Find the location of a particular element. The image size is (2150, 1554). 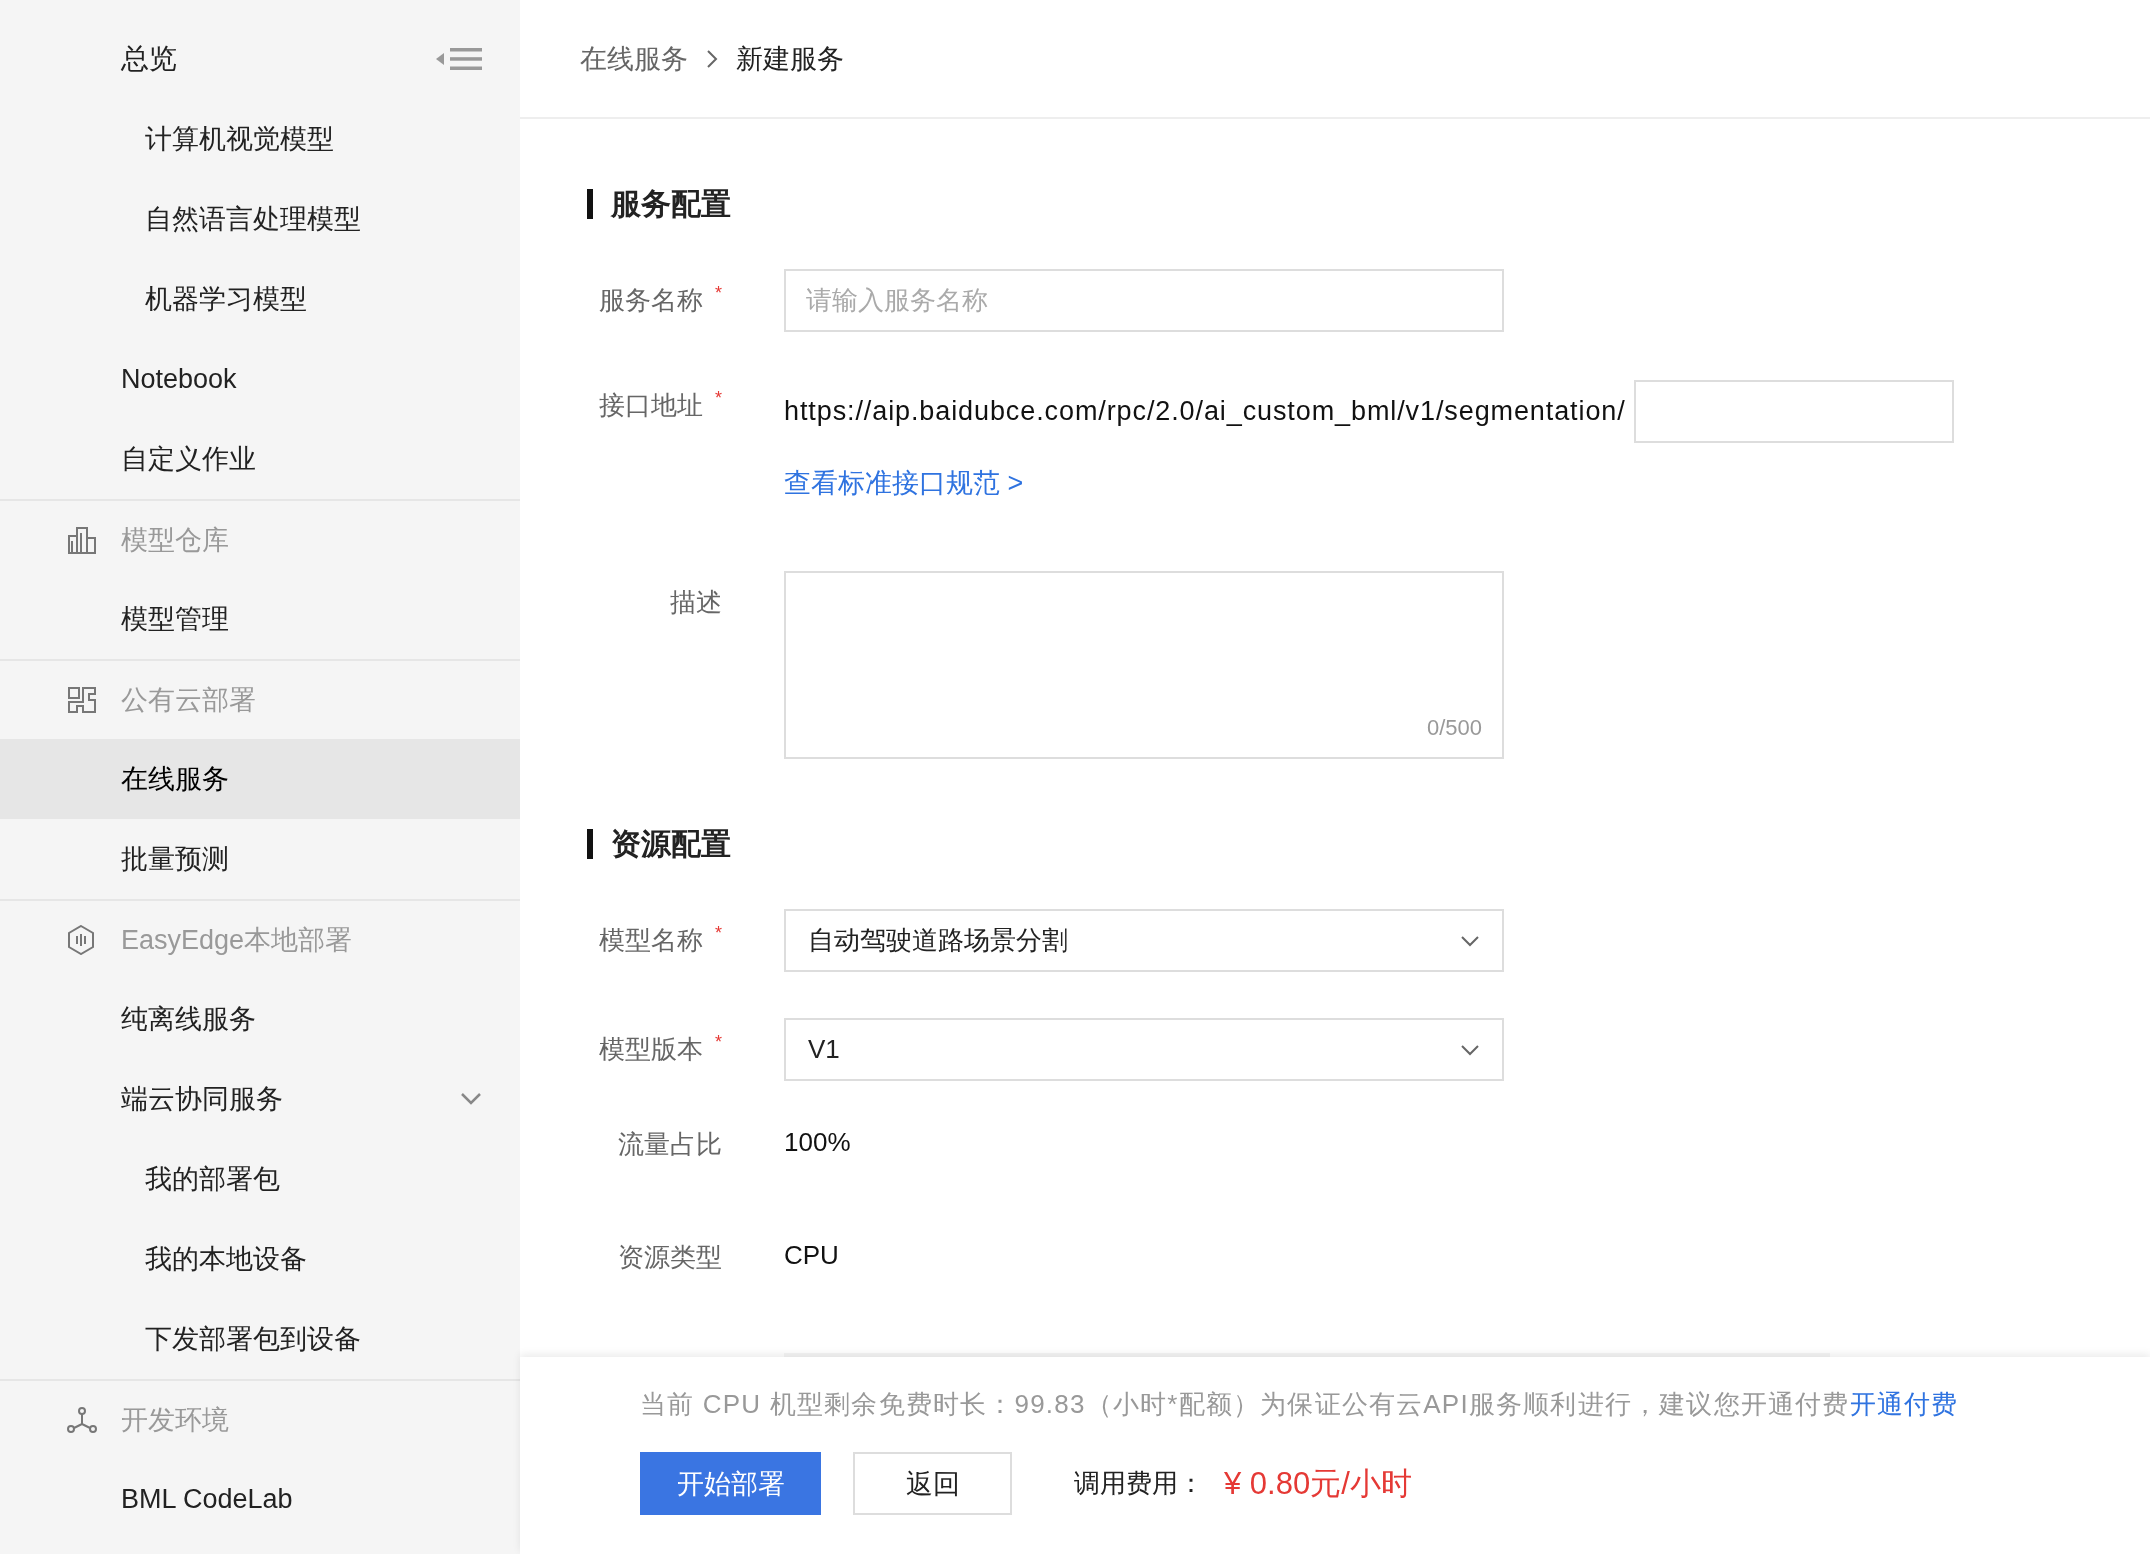

hexagon-icon is located at coordinates (81, 940).